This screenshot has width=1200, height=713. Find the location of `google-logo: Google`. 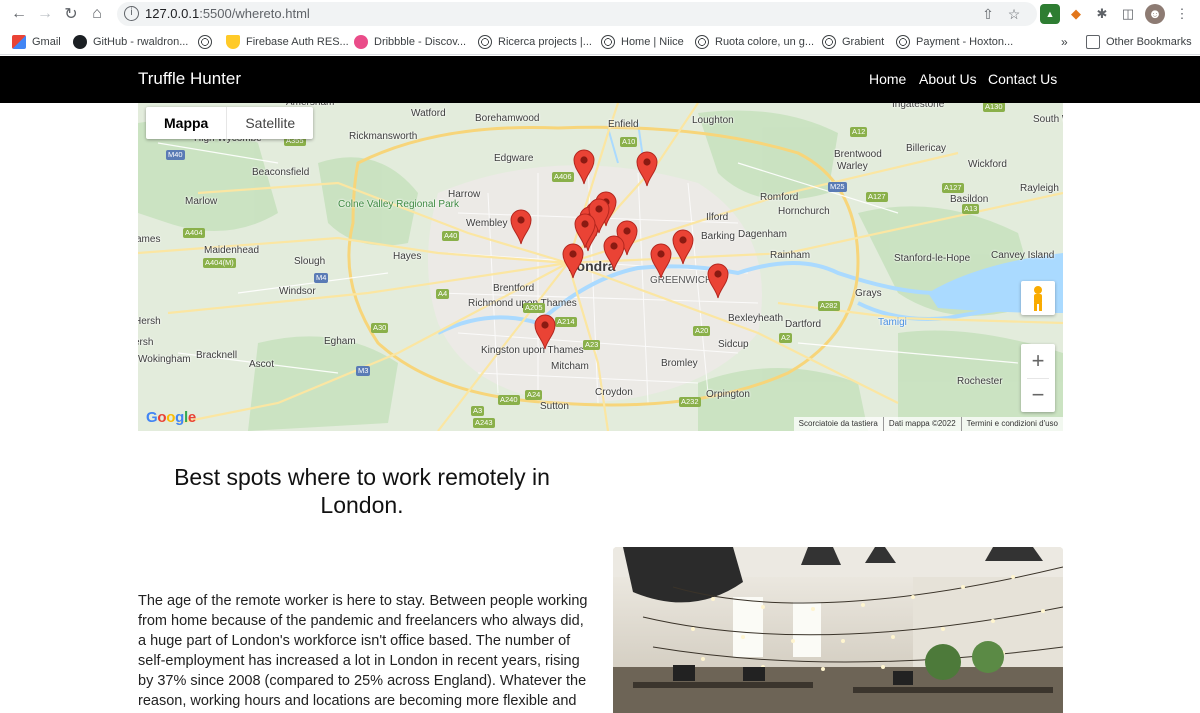

google-logo: Google is located at coordinates (171, 417).